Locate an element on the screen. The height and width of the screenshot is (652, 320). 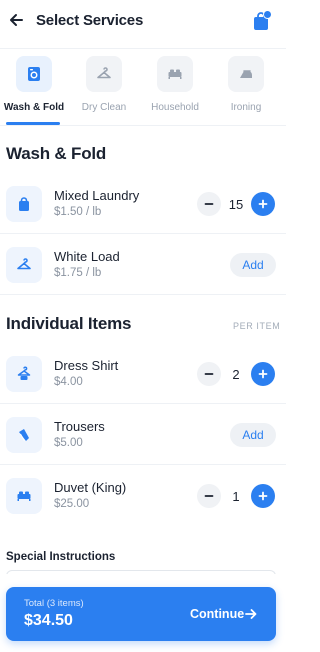
item-price: $4.00 is located at coordinates (68, 382).